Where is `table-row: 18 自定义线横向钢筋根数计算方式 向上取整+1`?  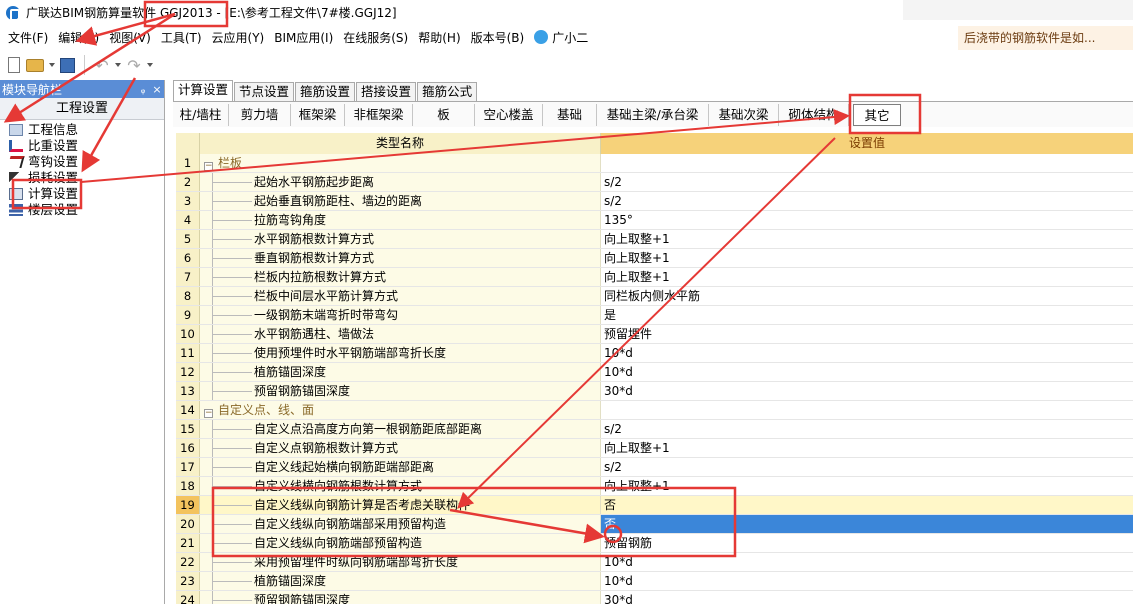
table-row: 18 自定义线横向钢筋根数计算方式 向上取整+1 is located at coordinates (654, 486).